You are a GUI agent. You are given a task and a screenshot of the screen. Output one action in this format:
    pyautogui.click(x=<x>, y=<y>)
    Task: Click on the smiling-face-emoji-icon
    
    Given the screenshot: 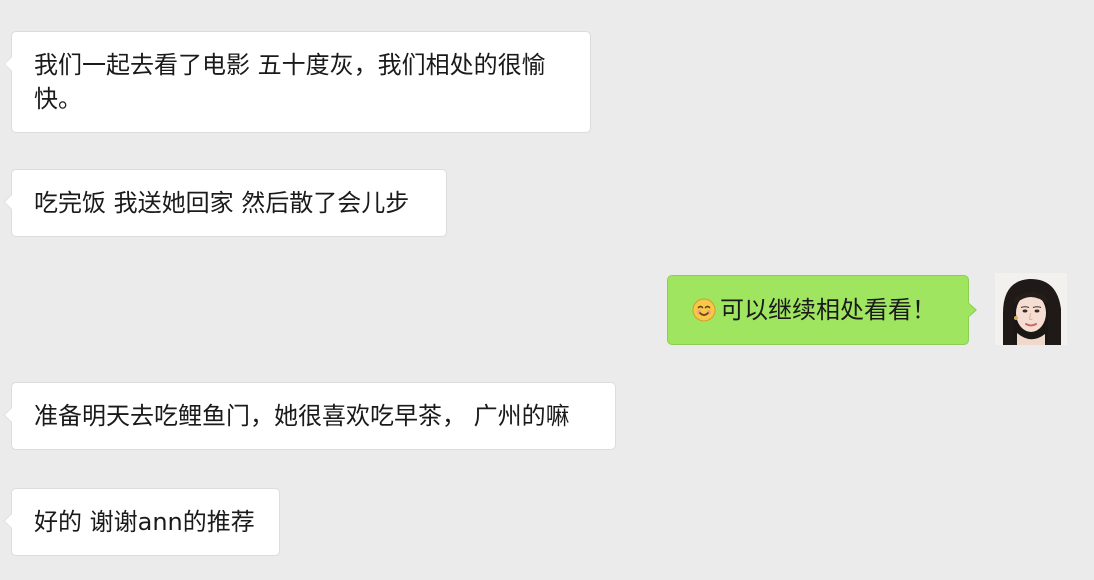 What is the action you would take?
    pyautogui.click(x=704, y=309)
    